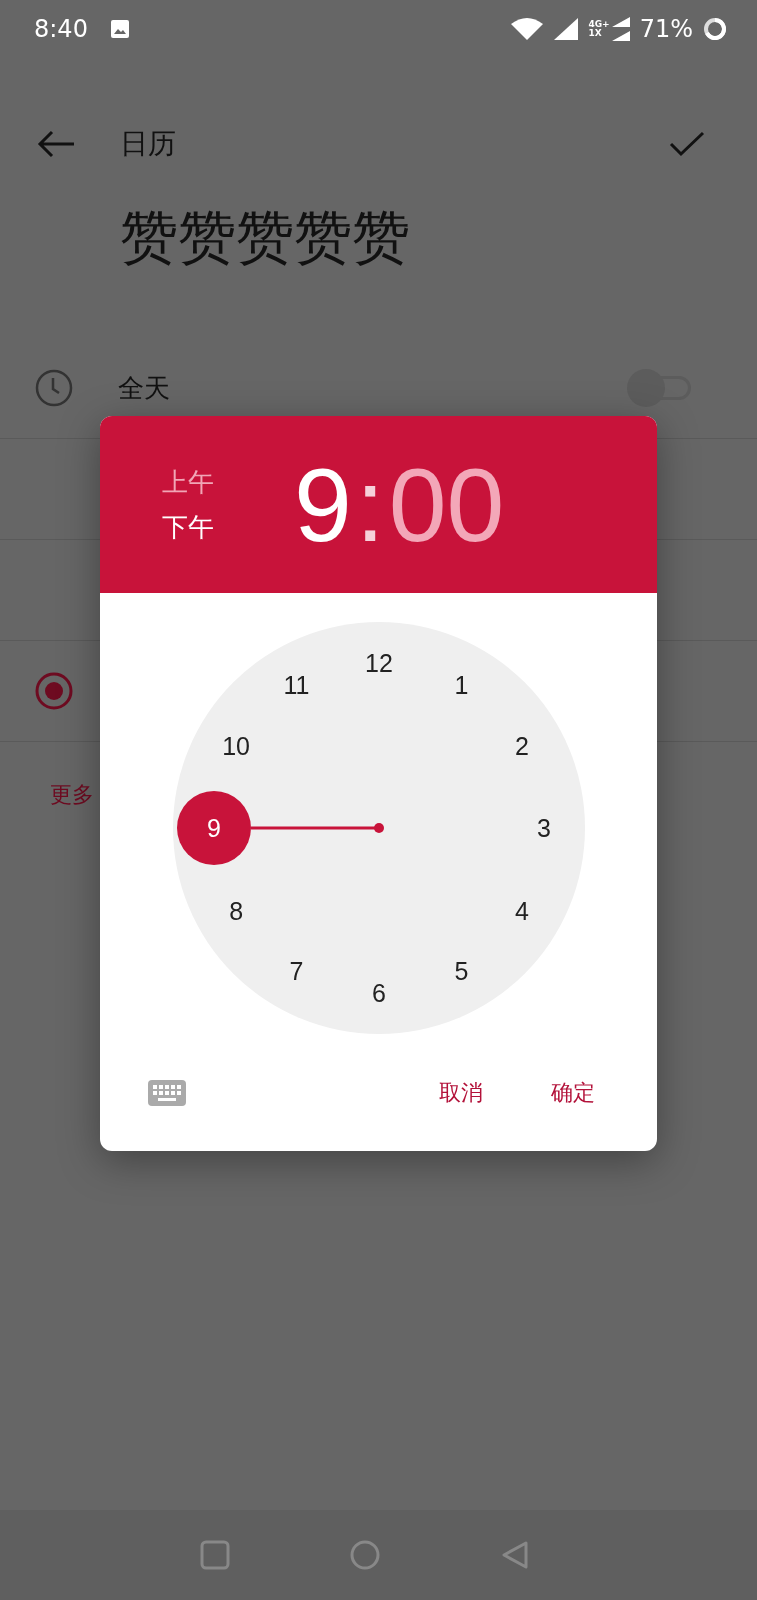  Describe the element at coordinates (296, 685) in the screenshot. I see `dial-number: 11` at that location.